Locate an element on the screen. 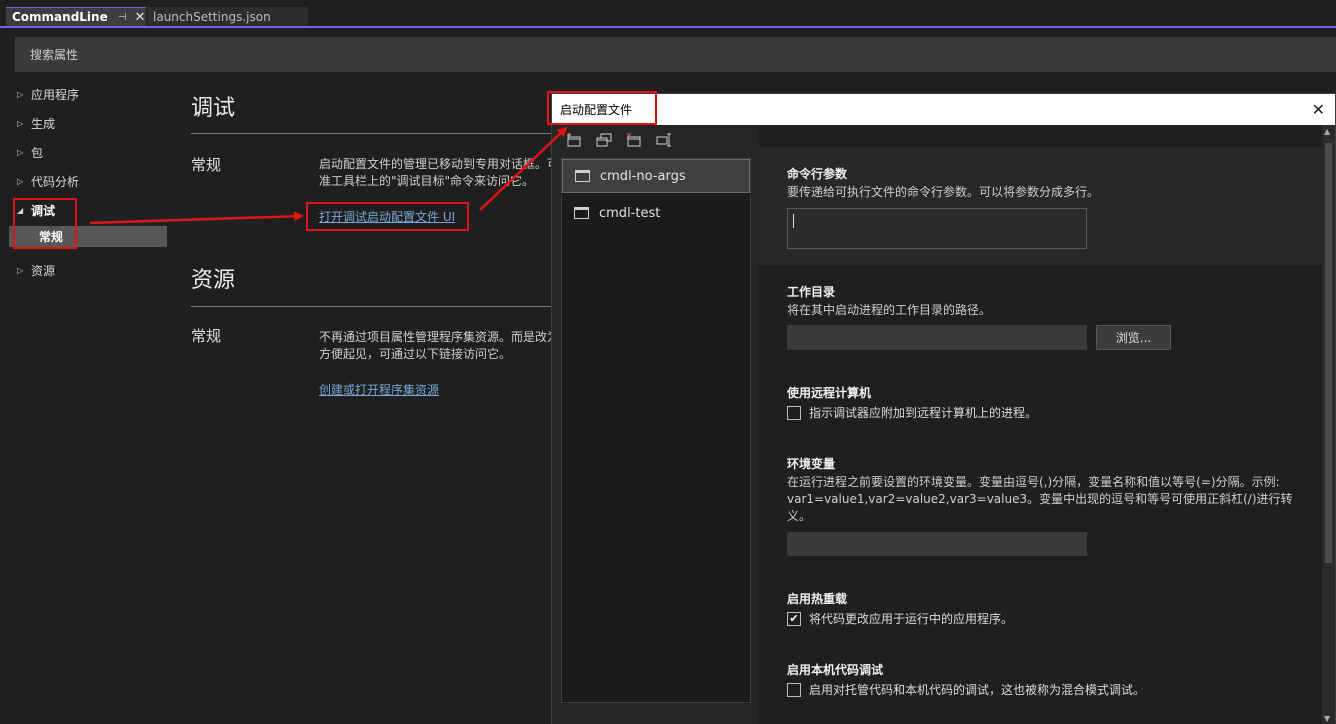 The height and width of the screenshot is (724, 1336). dialog-title-bar: 启动配置文件 ✕ is located at coordinates (943, 109).